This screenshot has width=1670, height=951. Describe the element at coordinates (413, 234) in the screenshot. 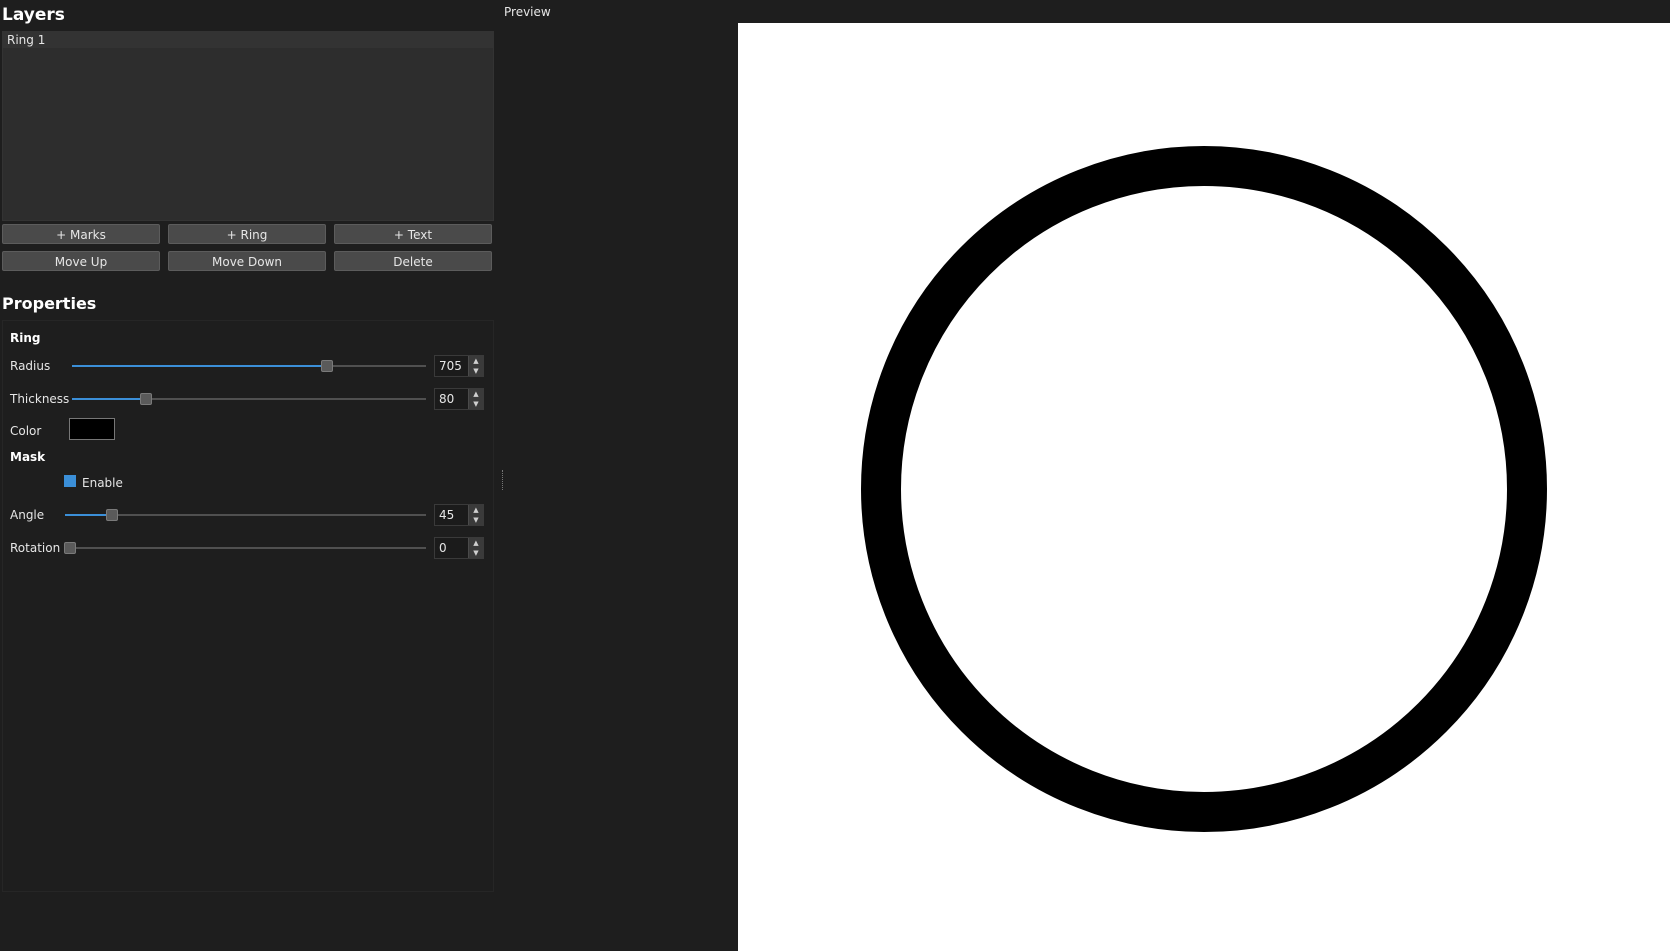

I see `add-text-button: + Text` at that location.